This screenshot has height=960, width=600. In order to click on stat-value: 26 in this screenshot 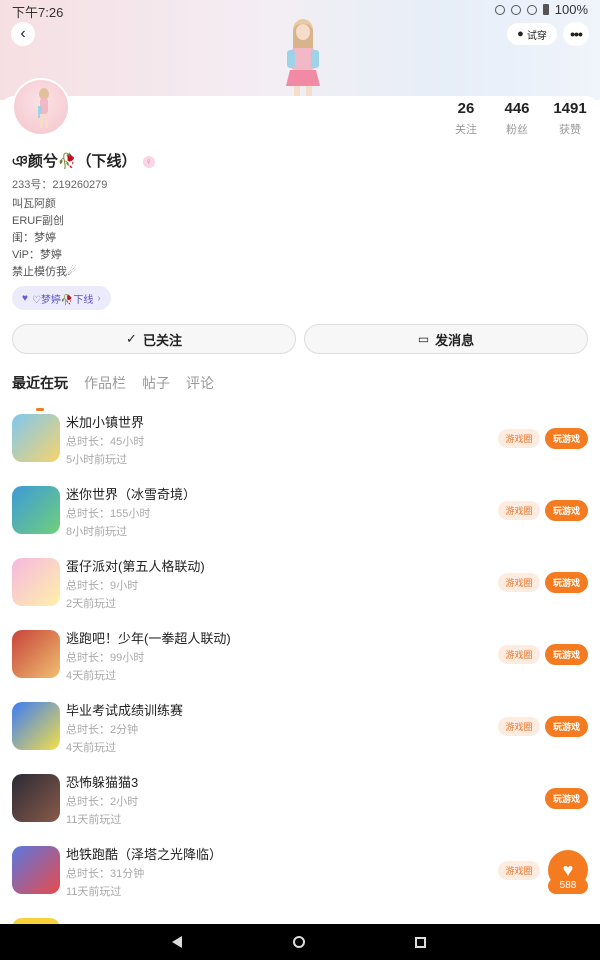, I will do `click(466, 108)`.